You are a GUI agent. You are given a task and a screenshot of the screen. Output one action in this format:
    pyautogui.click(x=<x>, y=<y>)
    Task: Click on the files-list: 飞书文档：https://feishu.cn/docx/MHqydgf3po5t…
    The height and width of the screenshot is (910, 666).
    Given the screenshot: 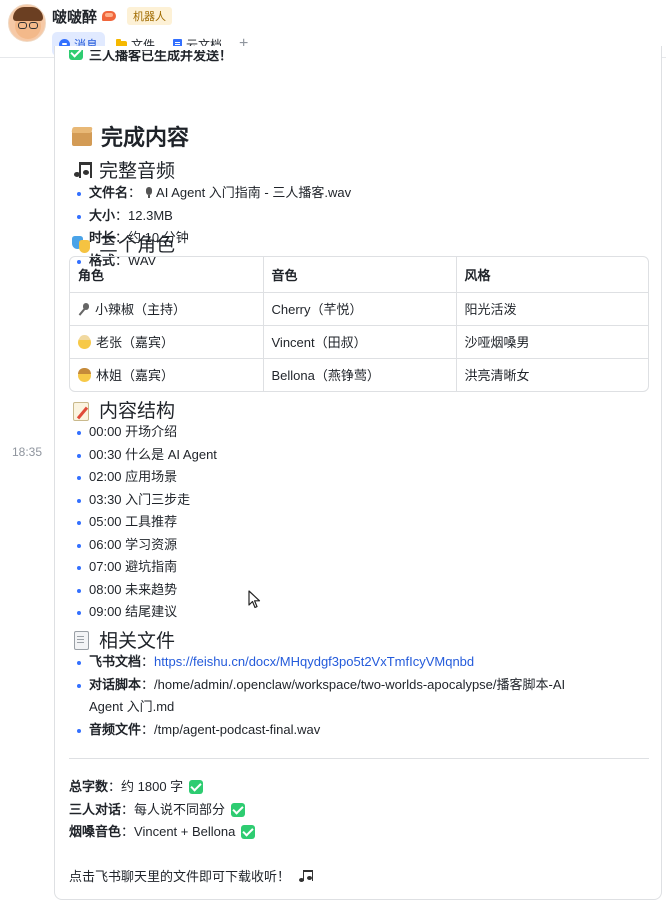 What is the action you would take?
    pyautogui.click(x=320, y=696)
    